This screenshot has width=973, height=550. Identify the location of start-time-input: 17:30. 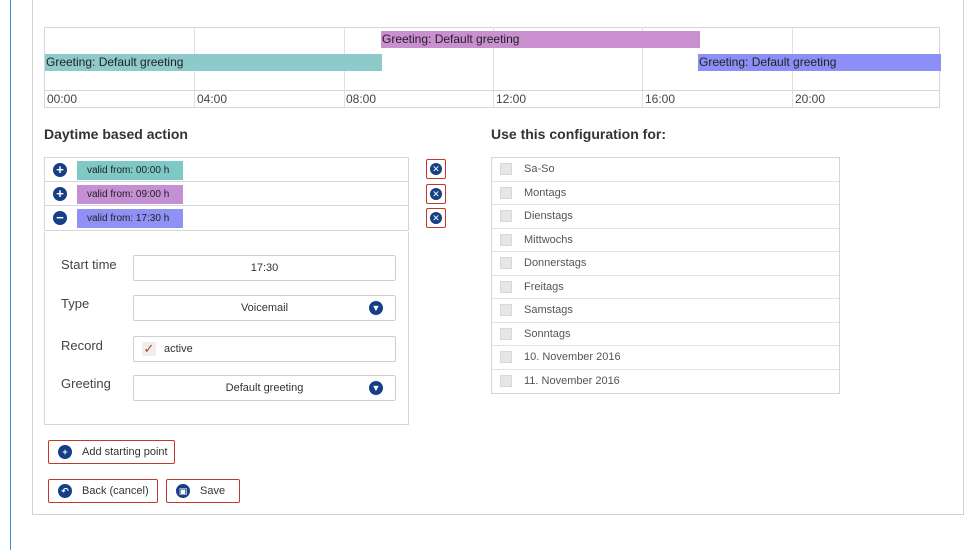
(264, 268).